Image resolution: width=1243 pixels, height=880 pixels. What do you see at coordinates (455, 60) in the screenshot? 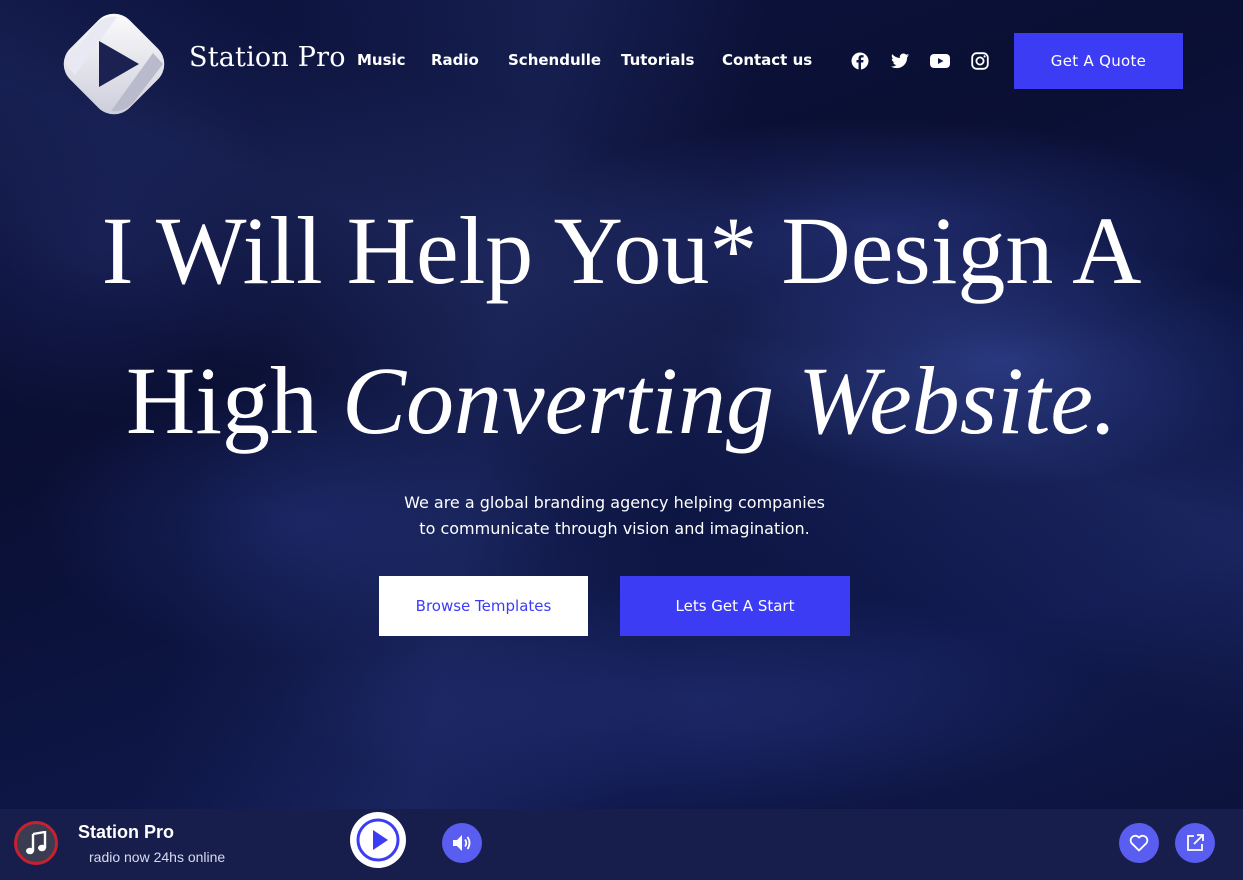
I see `nav-item-radio: Radio` at bounding box center [455, 60].